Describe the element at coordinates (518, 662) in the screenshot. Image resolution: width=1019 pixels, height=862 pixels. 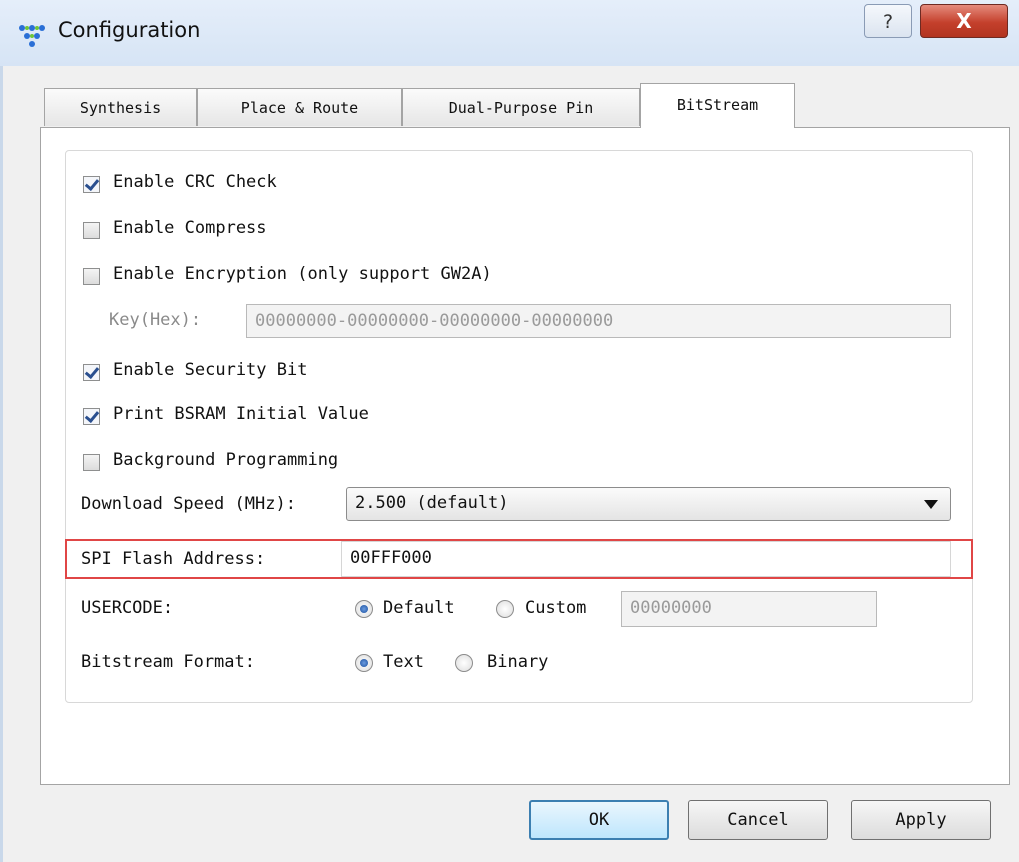
I see `format-binary-label: Binary` at that location.